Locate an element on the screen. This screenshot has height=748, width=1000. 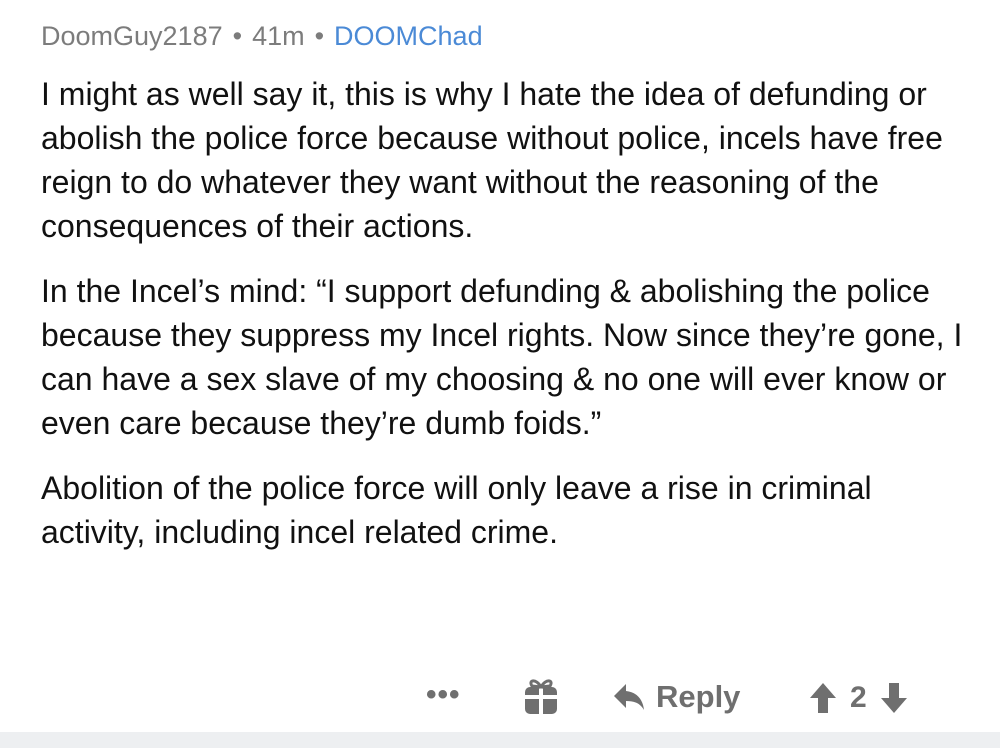
reply-label: Reply is located at coordinates (698, 696).